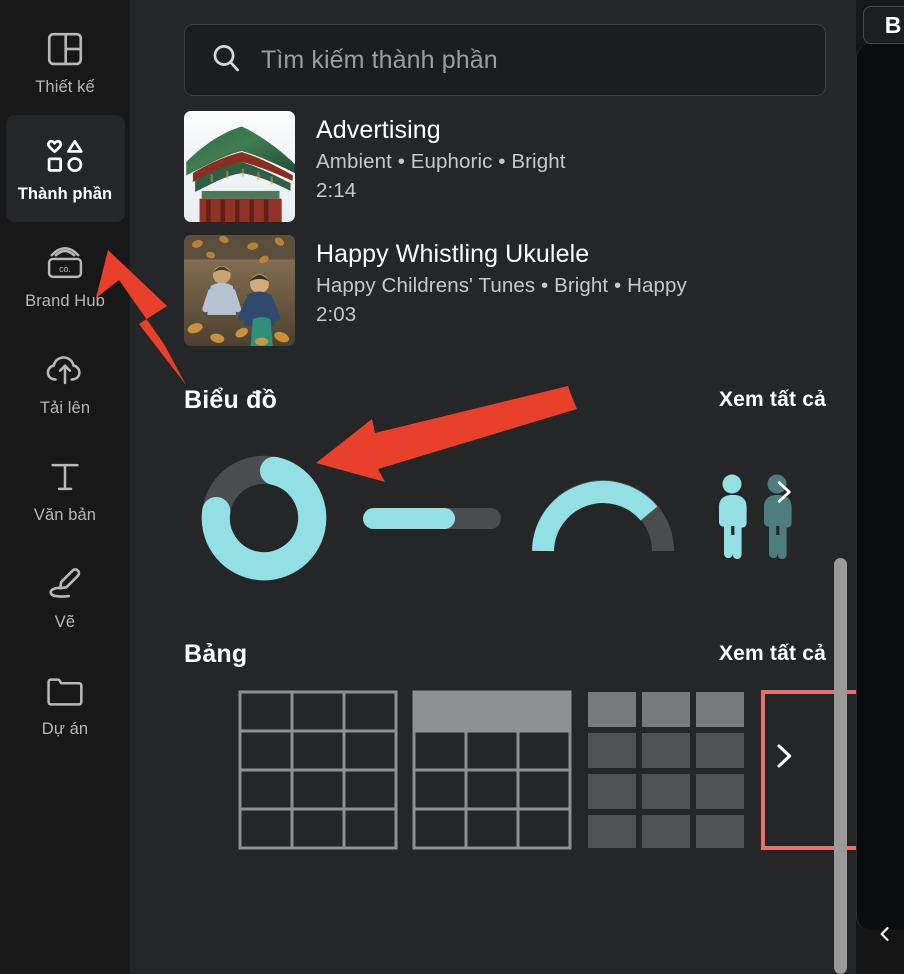 This screenshot has width=904, height=974. What do you see at coordinates (336, 190) in the screenshot?
I see `track-duration: 2:14` at bounding box center [336, 190].